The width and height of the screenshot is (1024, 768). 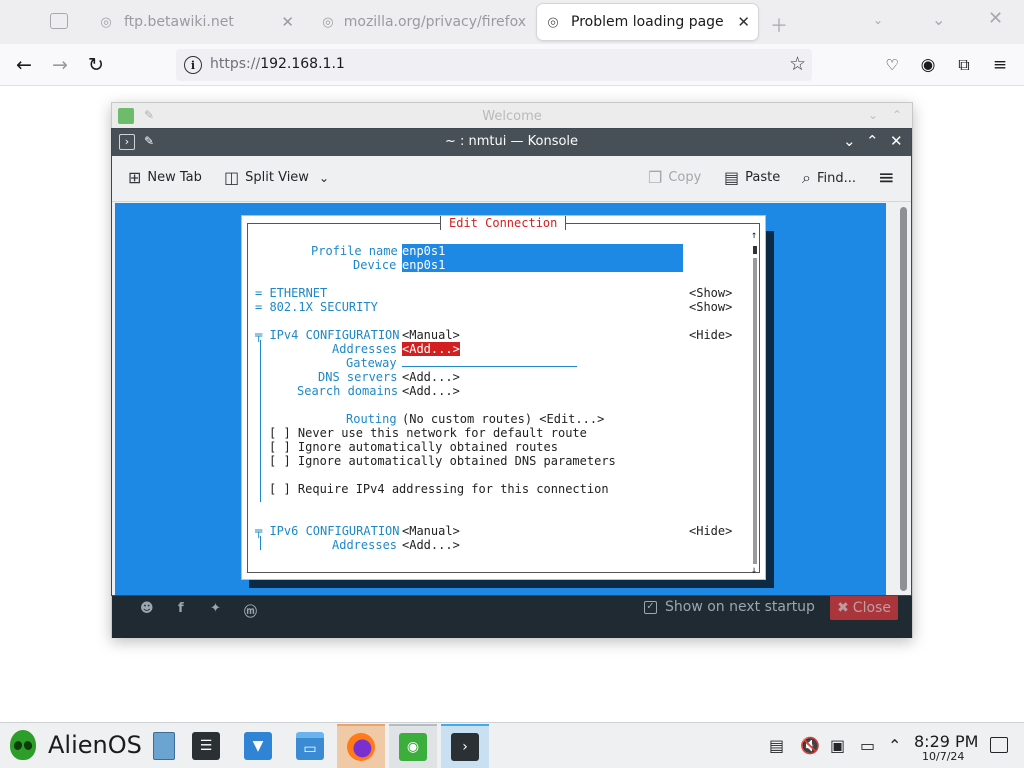 I want to click on device-field: enp0s1, so click(x=542, y=265).